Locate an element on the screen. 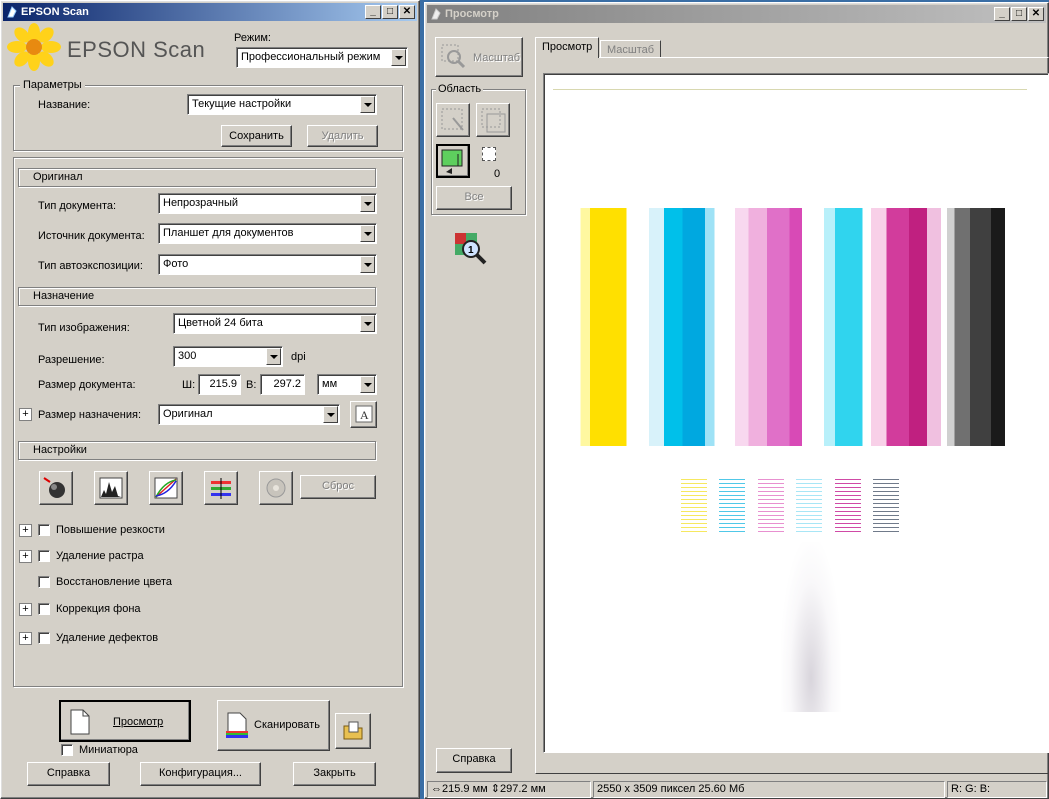  image-type-label: Тип изображения: is located at coordinates (84, 328).